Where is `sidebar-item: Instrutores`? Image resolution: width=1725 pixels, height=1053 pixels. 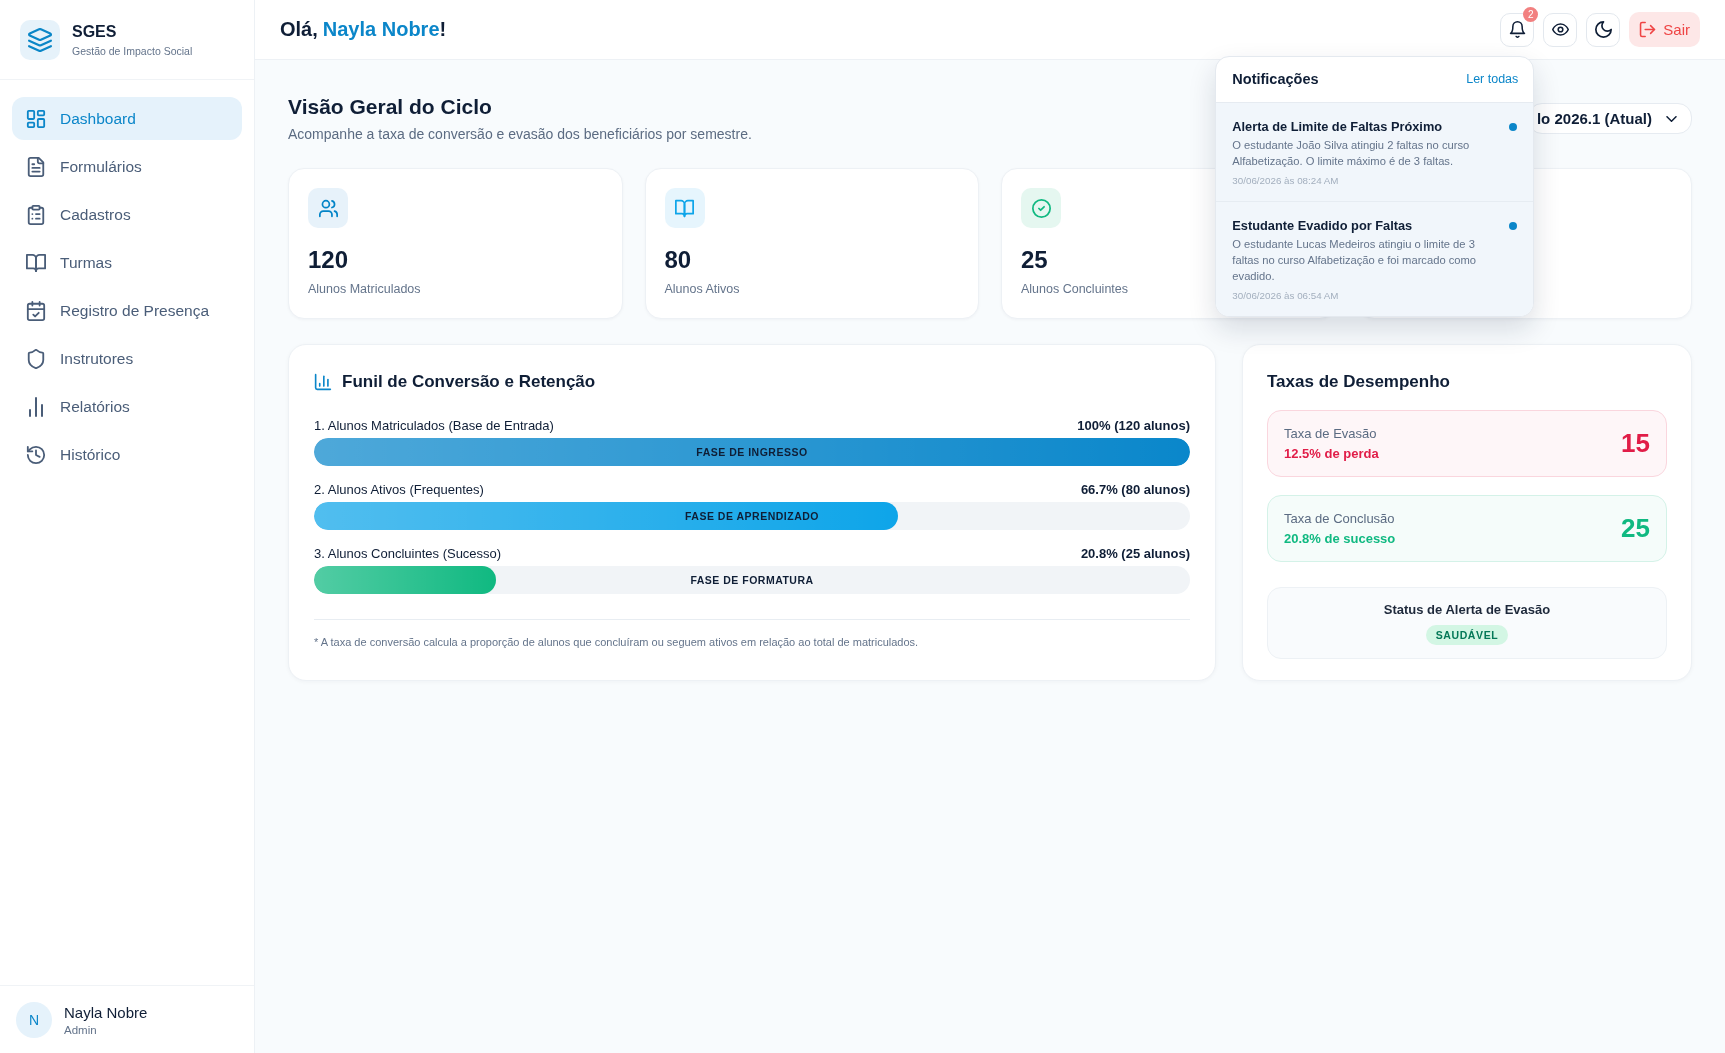 sidebar-item: Instrutores is located at coordinates (127, 358).